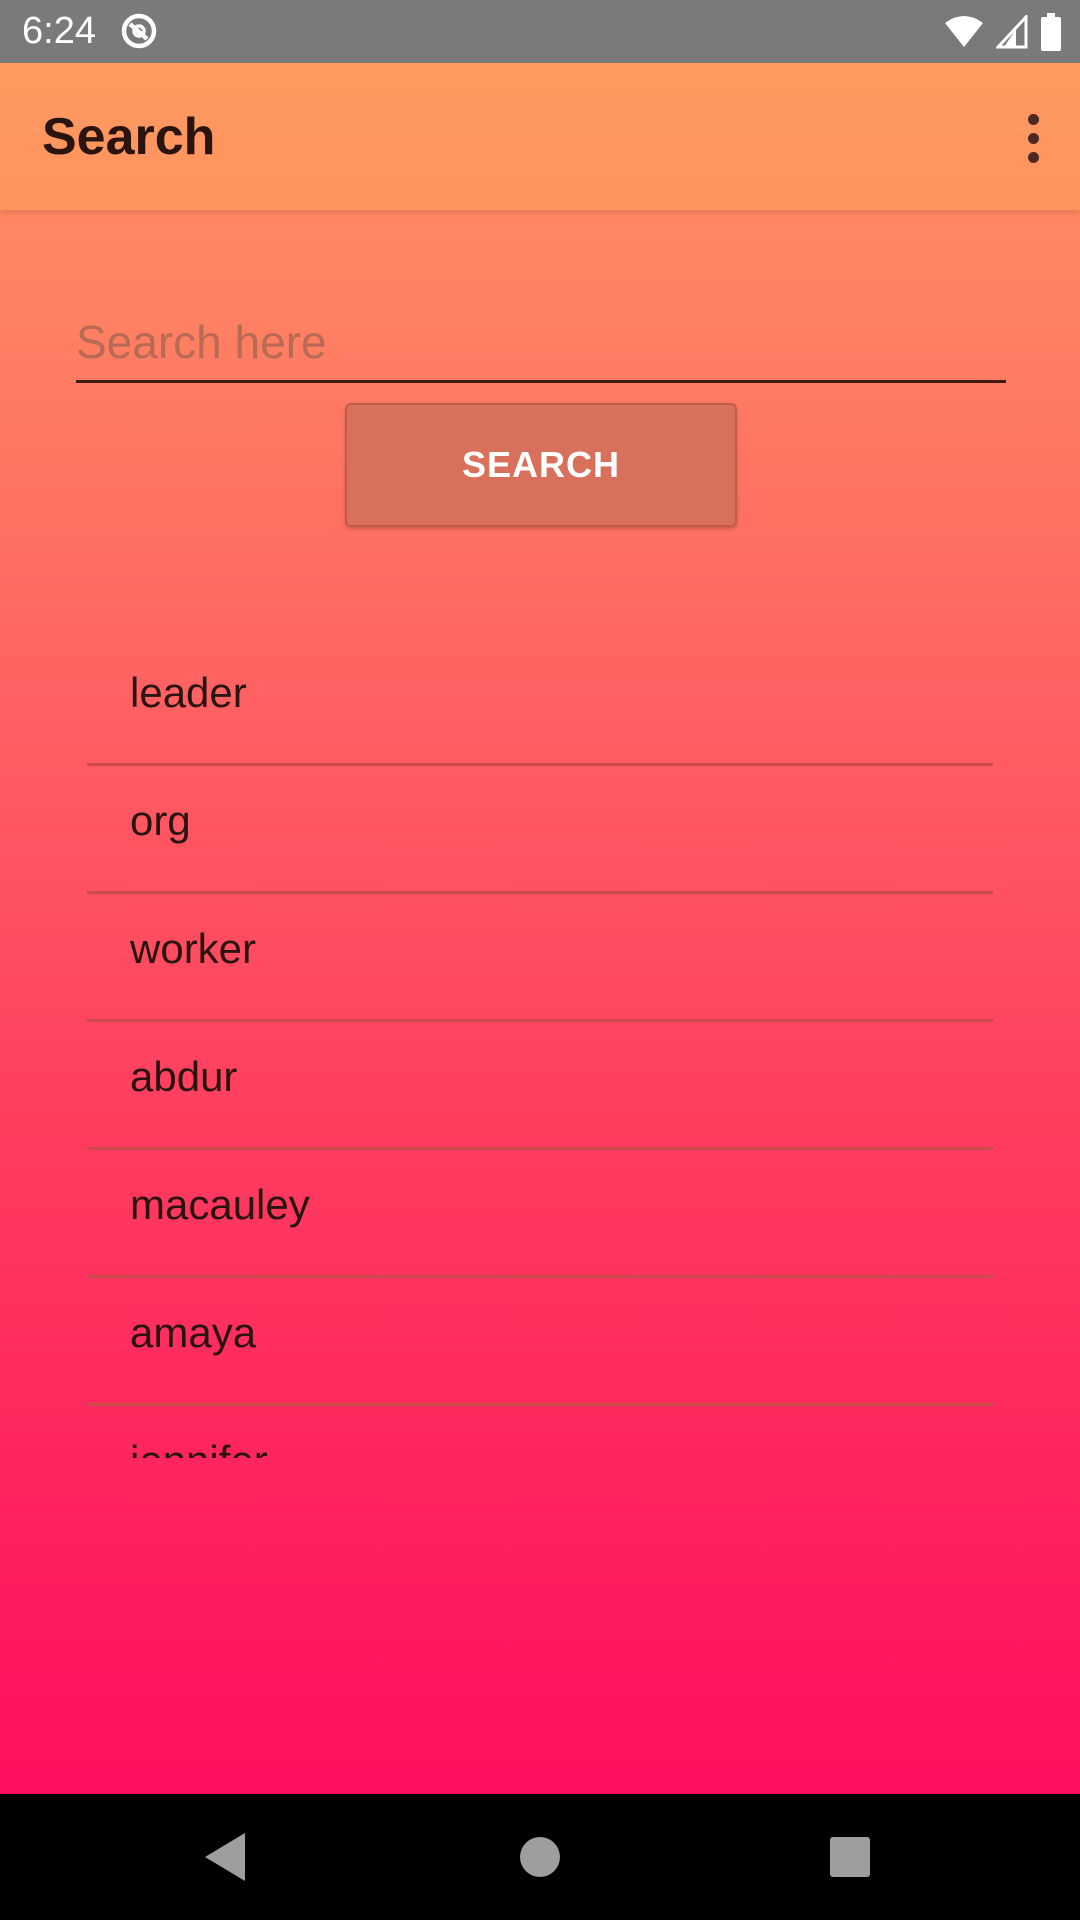 The width and height of the screenshot is (1080, 1920). I want to click on status-time: 6:24, so click(59, 31).